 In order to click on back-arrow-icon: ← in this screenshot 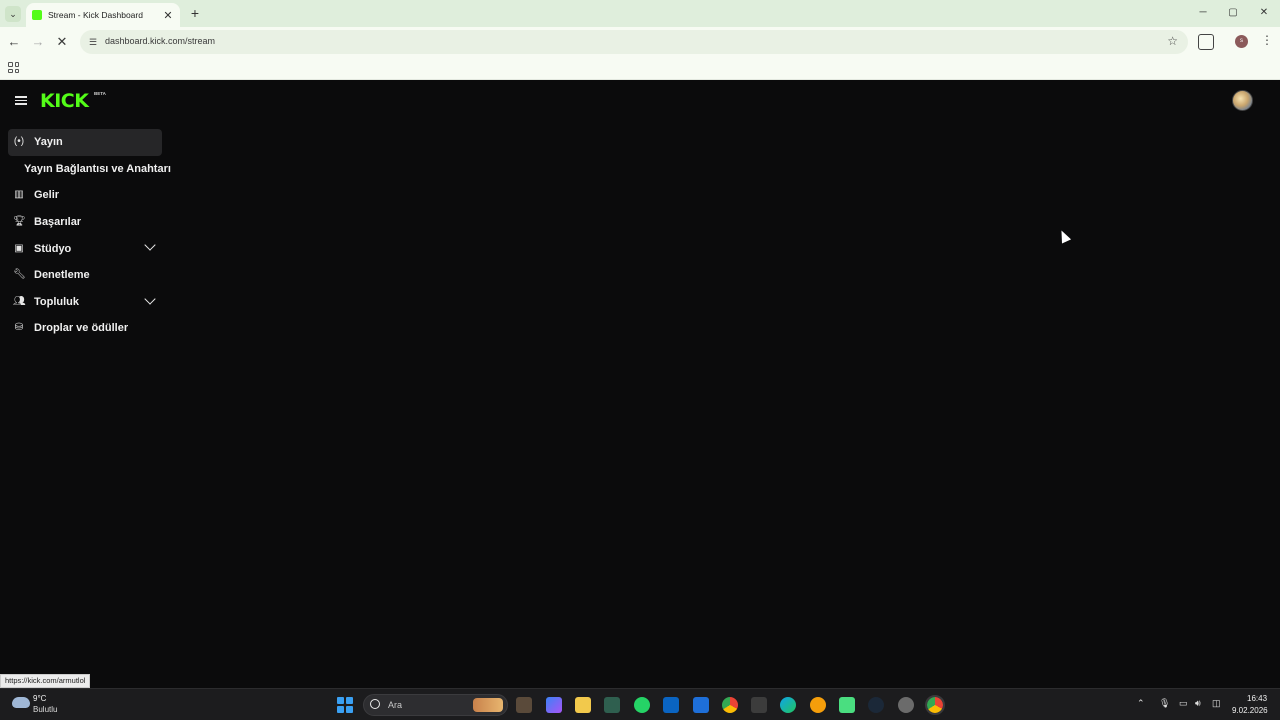, I will do `click(14, 42)`.